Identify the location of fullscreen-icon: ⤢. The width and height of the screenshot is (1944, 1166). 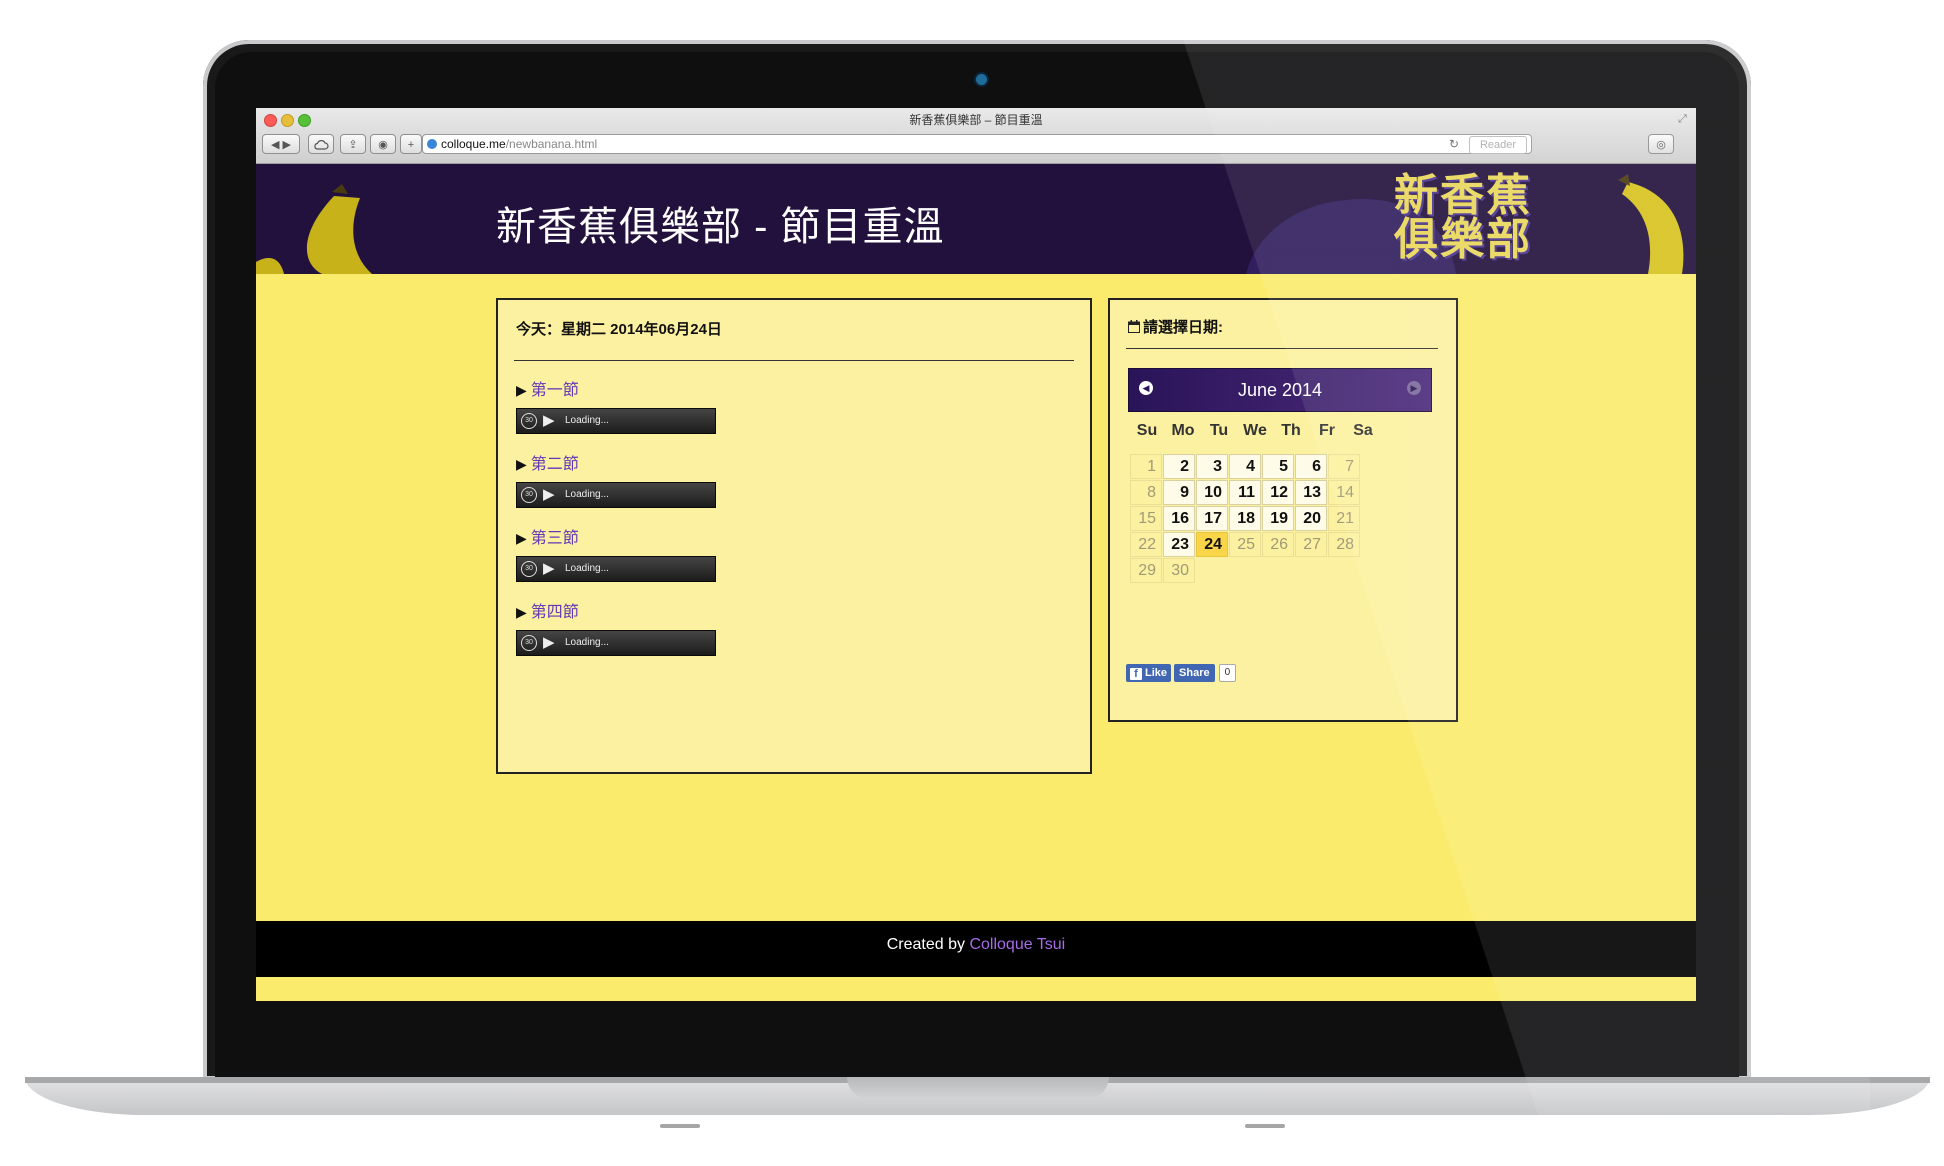
(1682, 119).